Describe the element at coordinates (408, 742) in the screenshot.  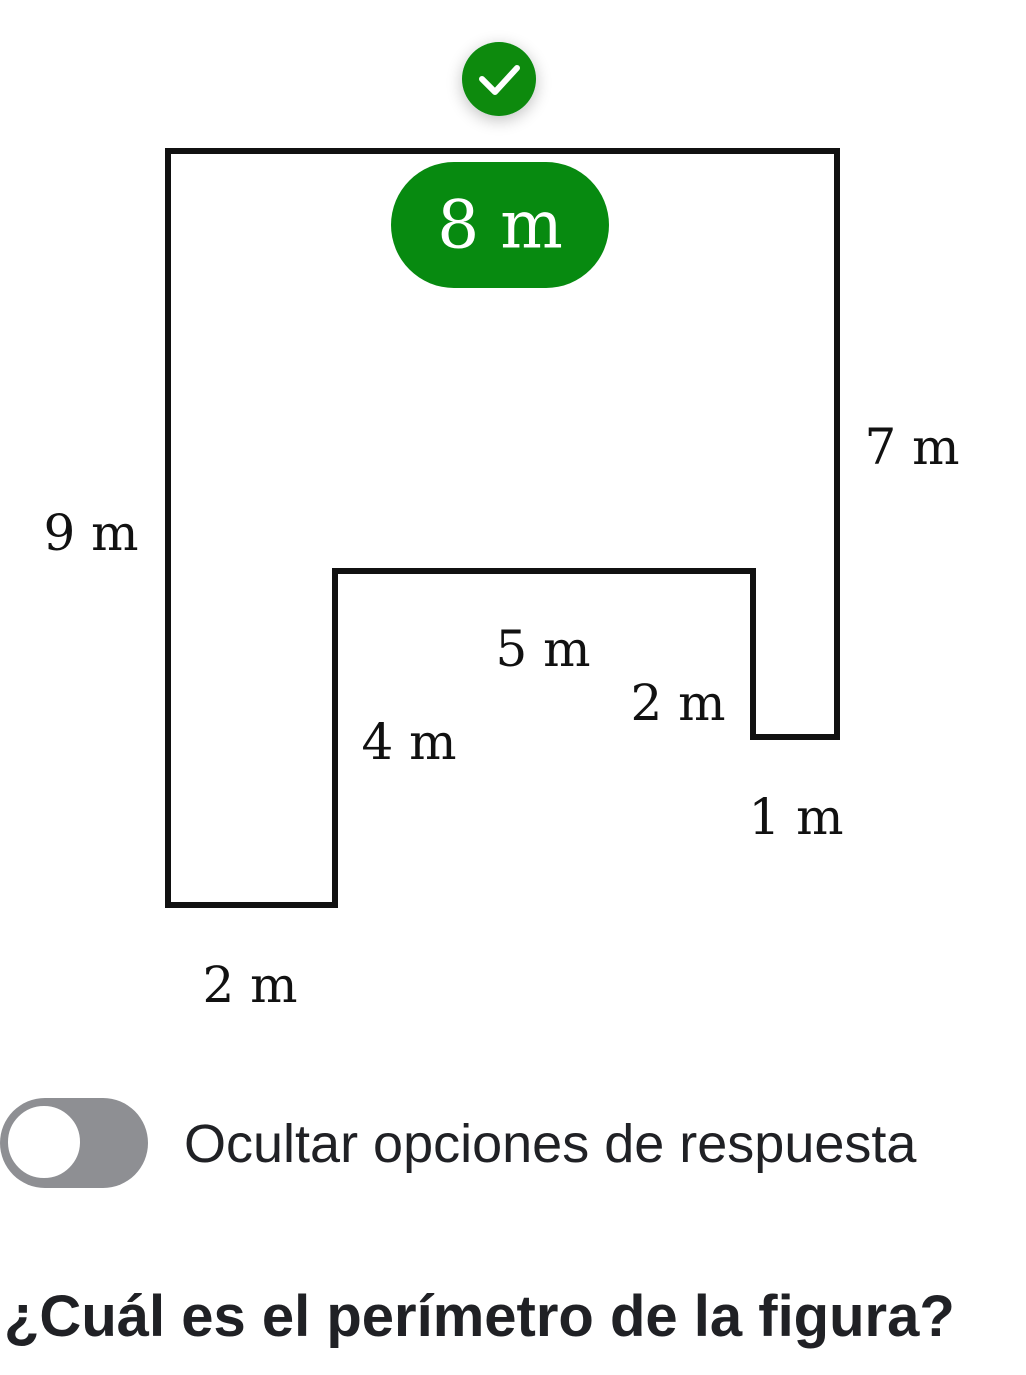
I see `side-label-inner-left: 4 m` at that location.